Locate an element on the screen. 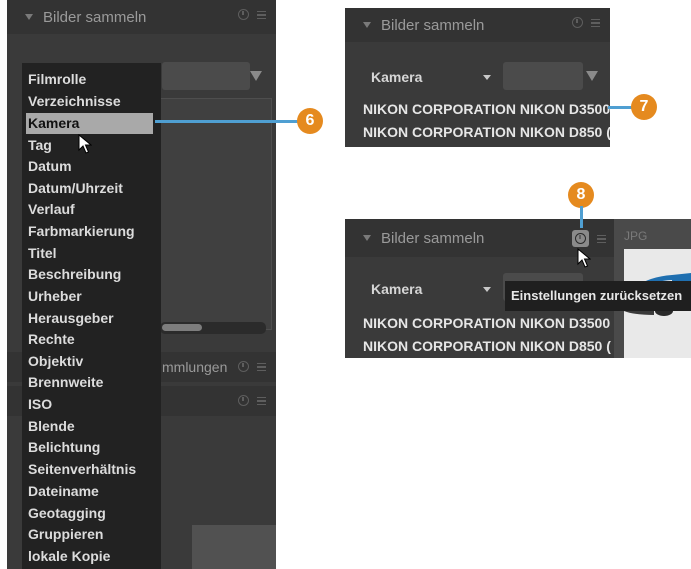  dropdown-item-beschreibung: Beschreibung is located at coordinates (74, 274).